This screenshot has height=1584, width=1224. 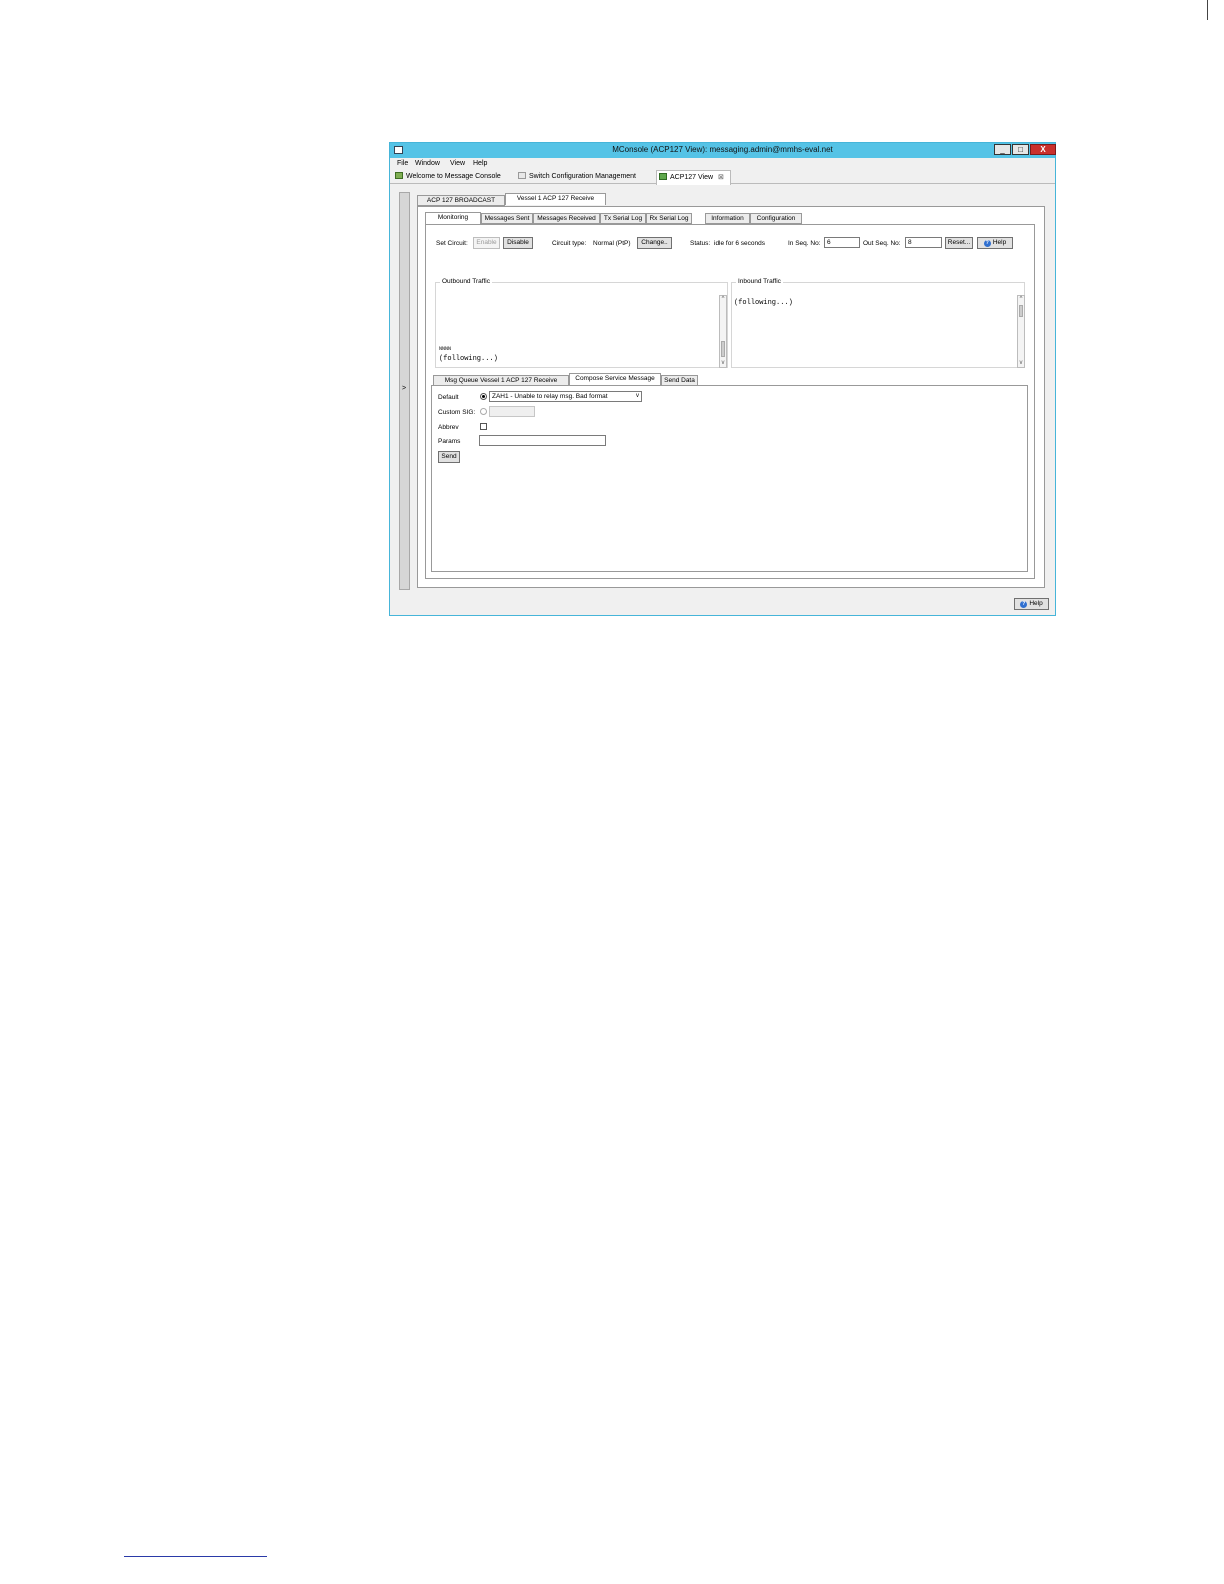 What do you see at coordinates (842, 242) in the screenshot?
I see `in-seq-field: 6` at bounding box center [842, 242].